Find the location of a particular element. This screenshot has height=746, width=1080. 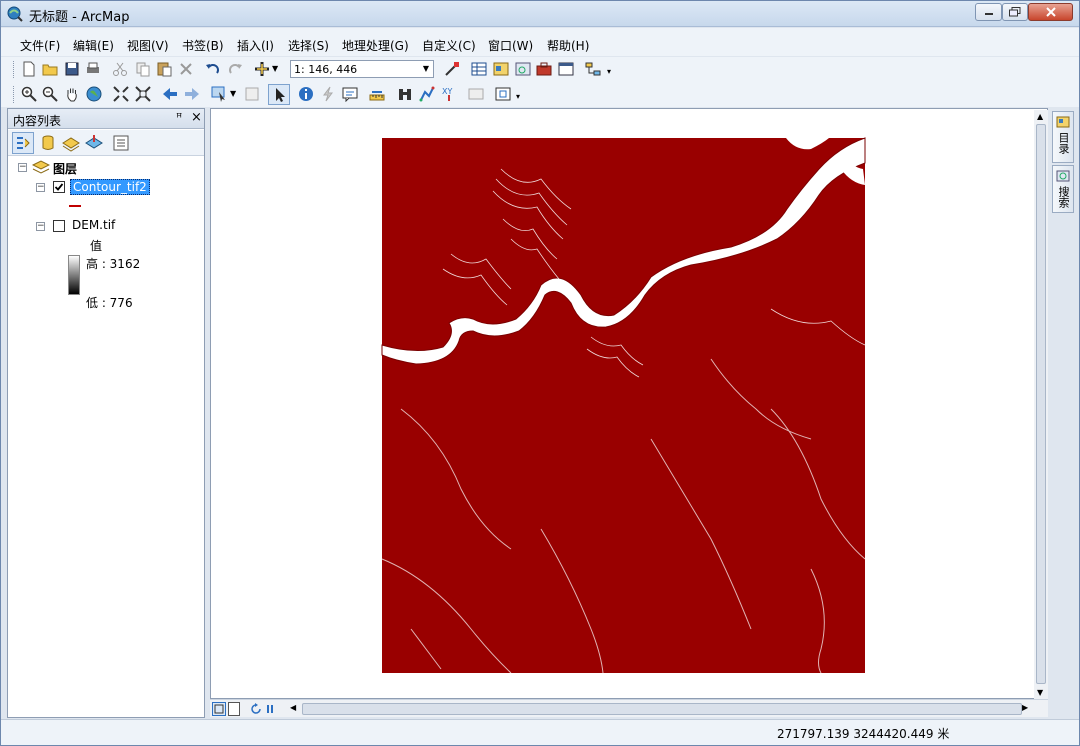

collapse-dem-layer-toggle: − is located at coordinates (40, 226).